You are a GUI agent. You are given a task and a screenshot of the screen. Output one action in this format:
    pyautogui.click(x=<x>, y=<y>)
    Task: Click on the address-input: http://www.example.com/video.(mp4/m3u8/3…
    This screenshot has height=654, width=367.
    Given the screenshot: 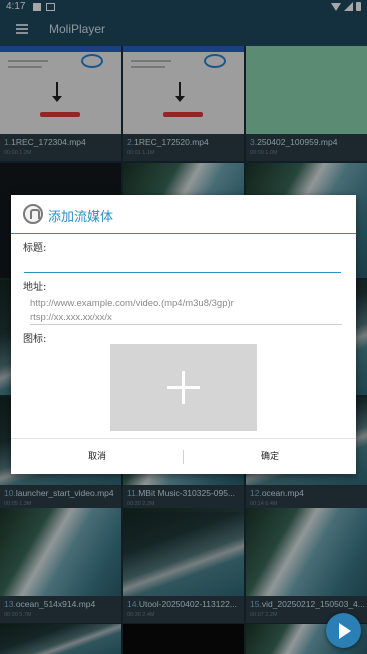 What is the action you would take?
    pyautogui.click(x=186, y=311)
    